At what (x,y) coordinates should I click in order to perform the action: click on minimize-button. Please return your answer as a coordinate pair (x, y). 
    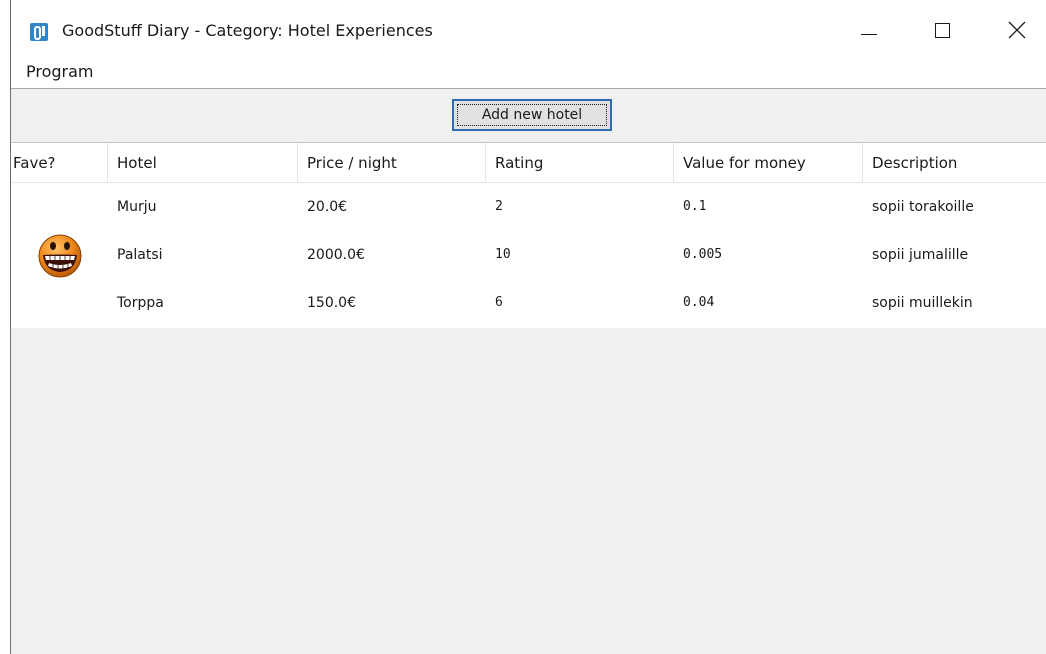
    Looking at the image, I should click on (870, 31).